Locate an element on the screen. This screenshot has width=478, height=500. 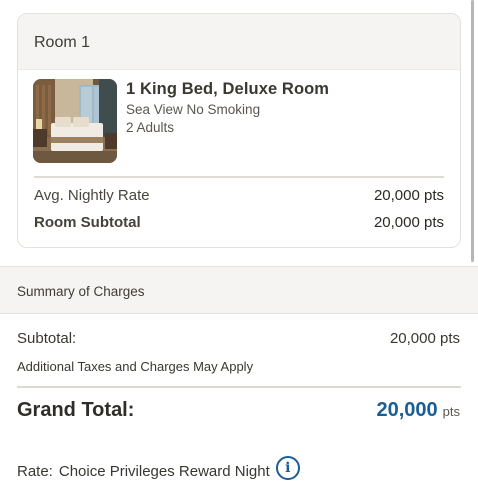
taxes-note: Additional Taxes and Charges May Apply is located at coordinates (135, 366).